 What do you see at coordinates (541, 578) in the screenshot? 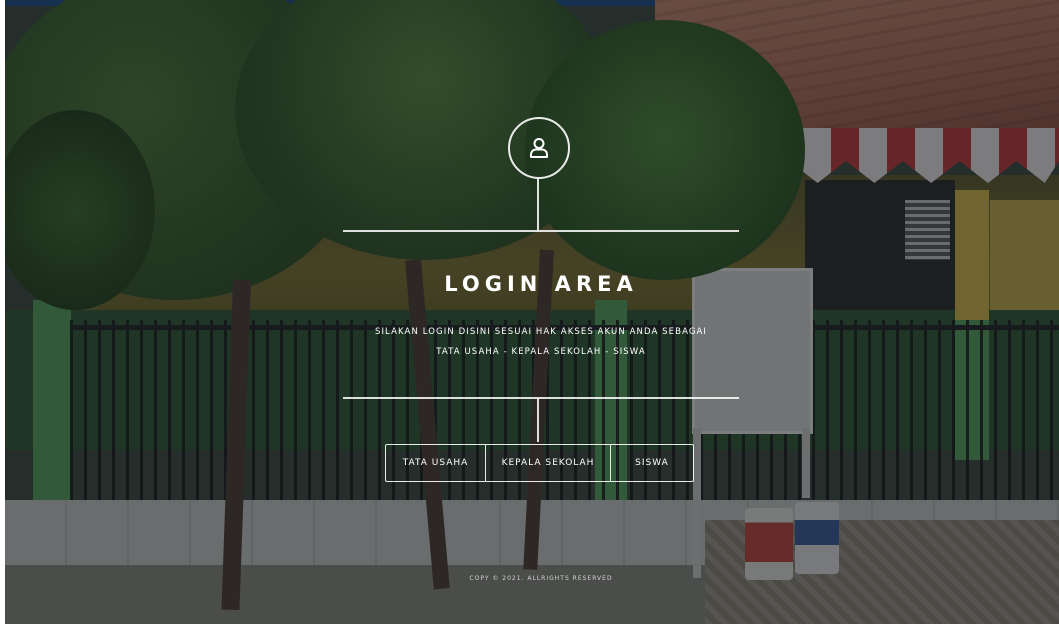
I see `footer-copyright: COPY © 2021. ALLRIGHTS RESERVED` at bounding box center [541, 578].